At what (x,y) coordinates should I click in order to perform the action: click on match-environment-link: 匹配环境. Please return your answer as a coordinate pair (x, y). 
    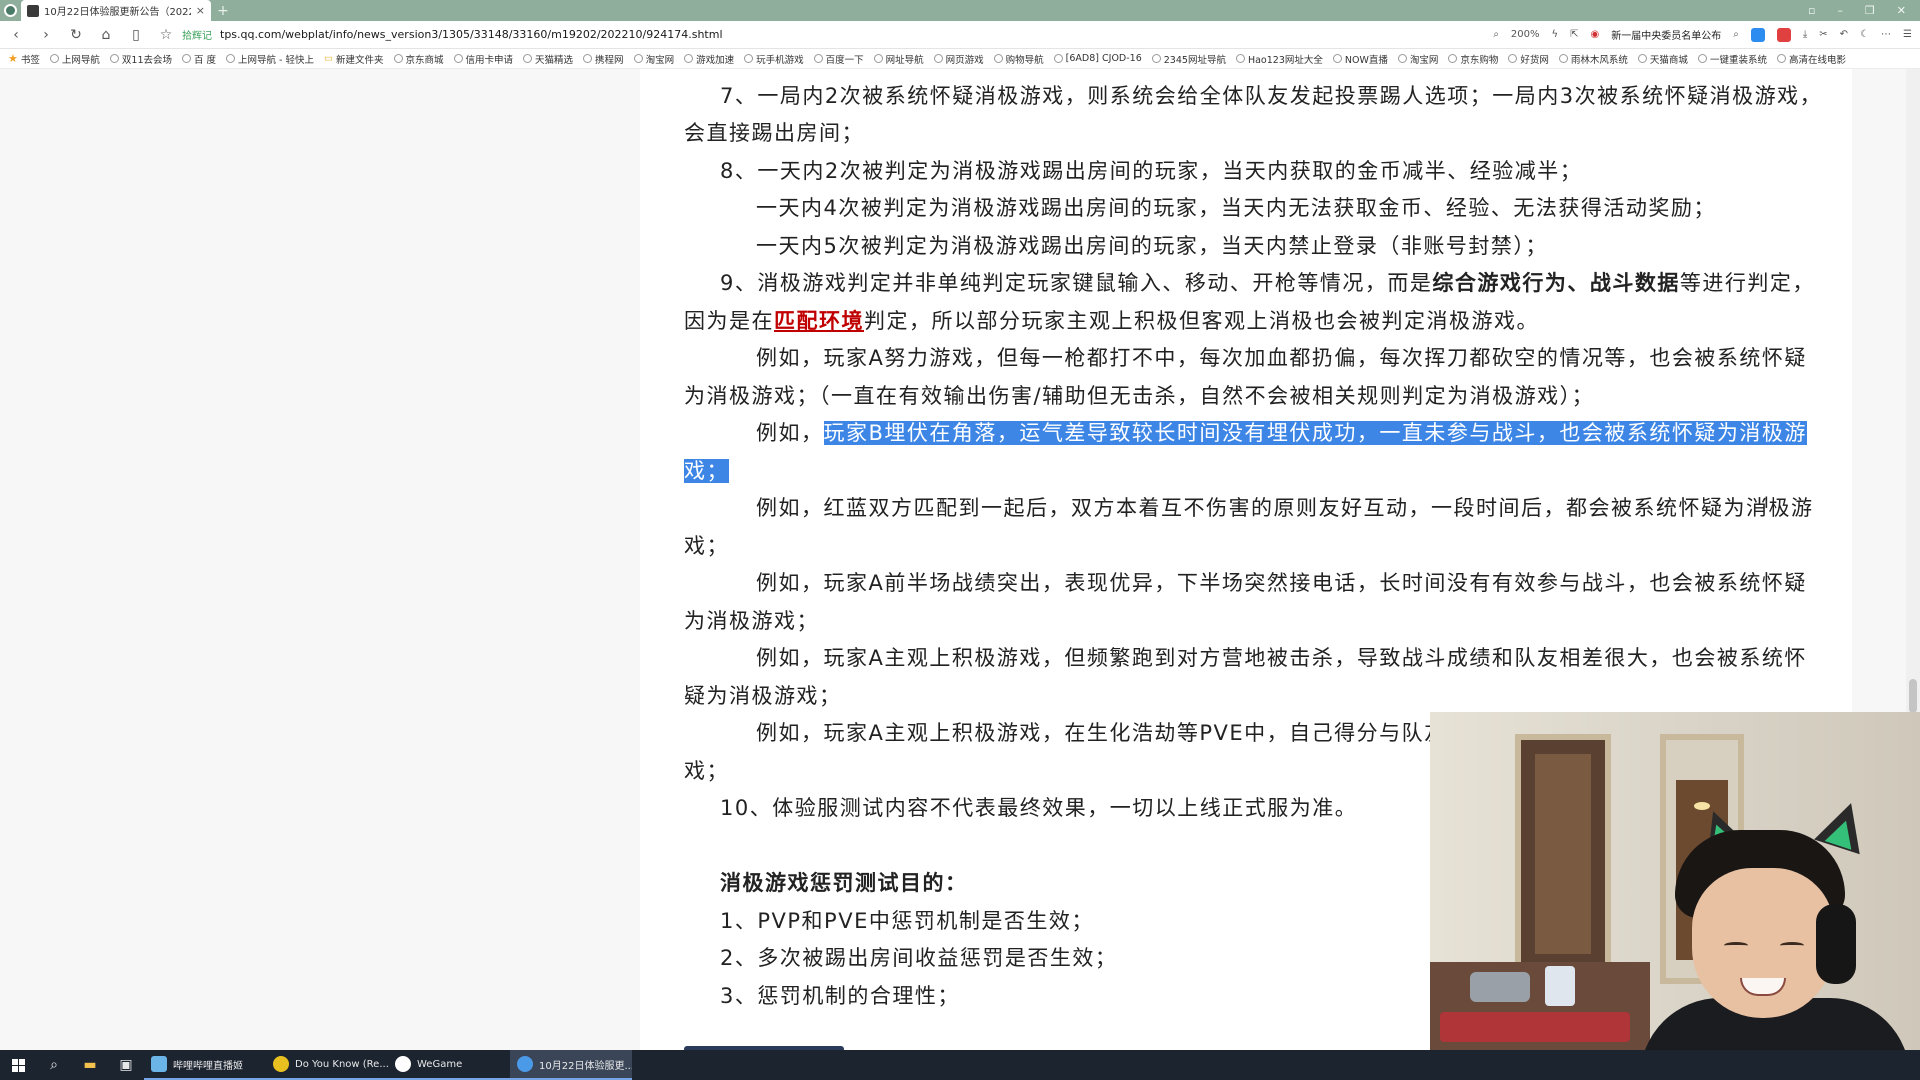
    Looking at the image, I should click on (819, 321).